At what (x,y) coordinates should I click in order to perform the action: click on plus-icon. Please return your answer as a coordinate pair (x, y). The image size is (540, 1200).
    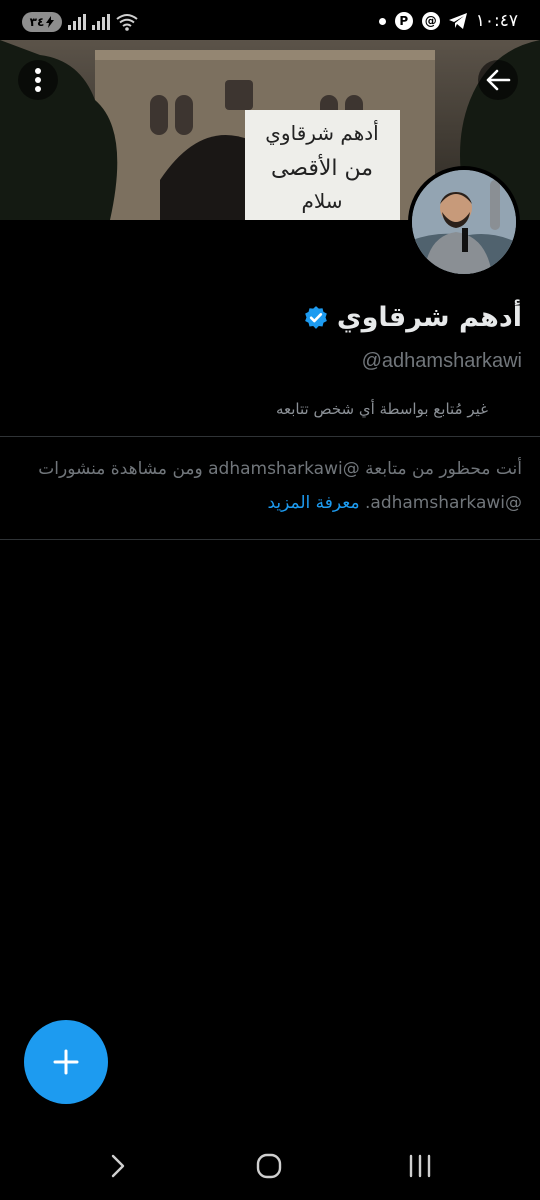
    Looking at the image, I should click on (66, 1062).